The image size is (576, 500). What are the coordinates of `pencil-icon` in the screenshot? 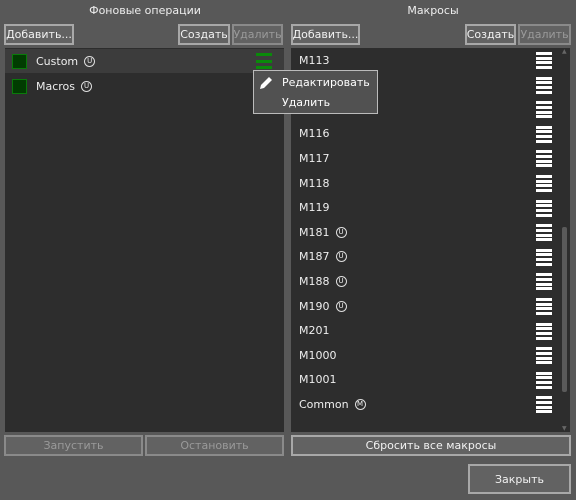 It's located at (266, 83).